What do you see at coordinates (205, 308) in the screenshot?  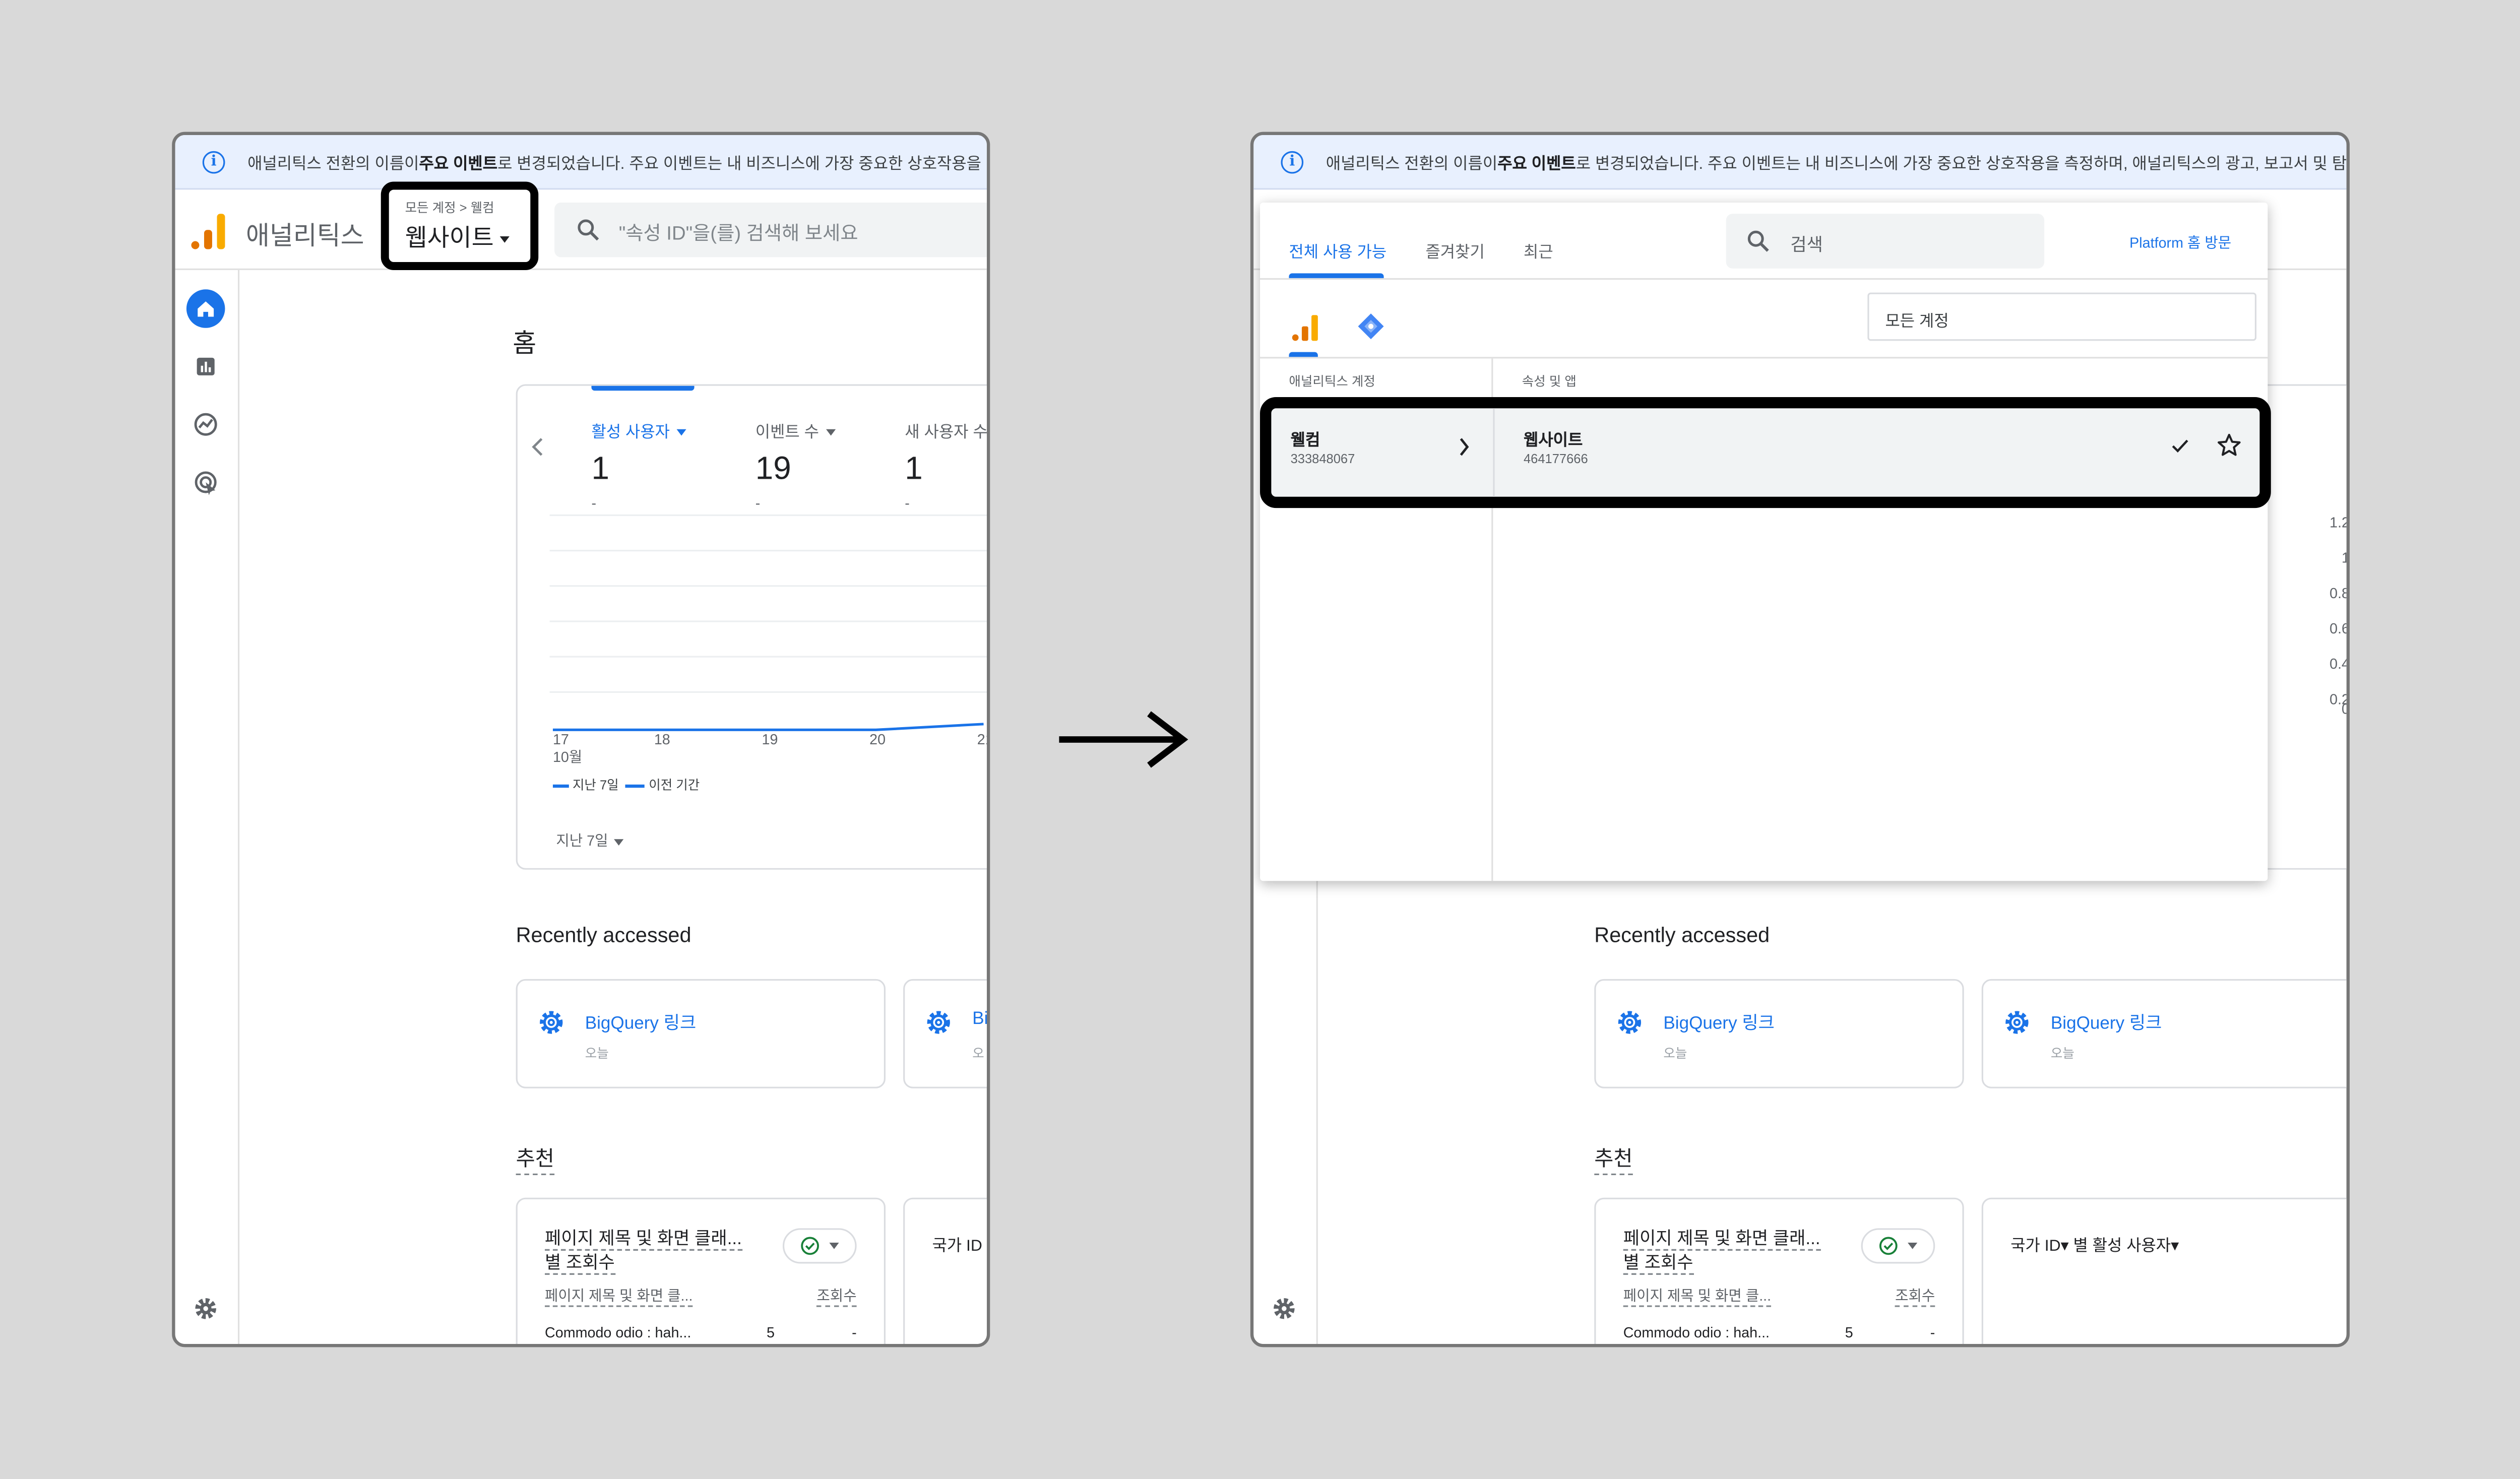 I see `home-icon` at bounding box center [205, 308].